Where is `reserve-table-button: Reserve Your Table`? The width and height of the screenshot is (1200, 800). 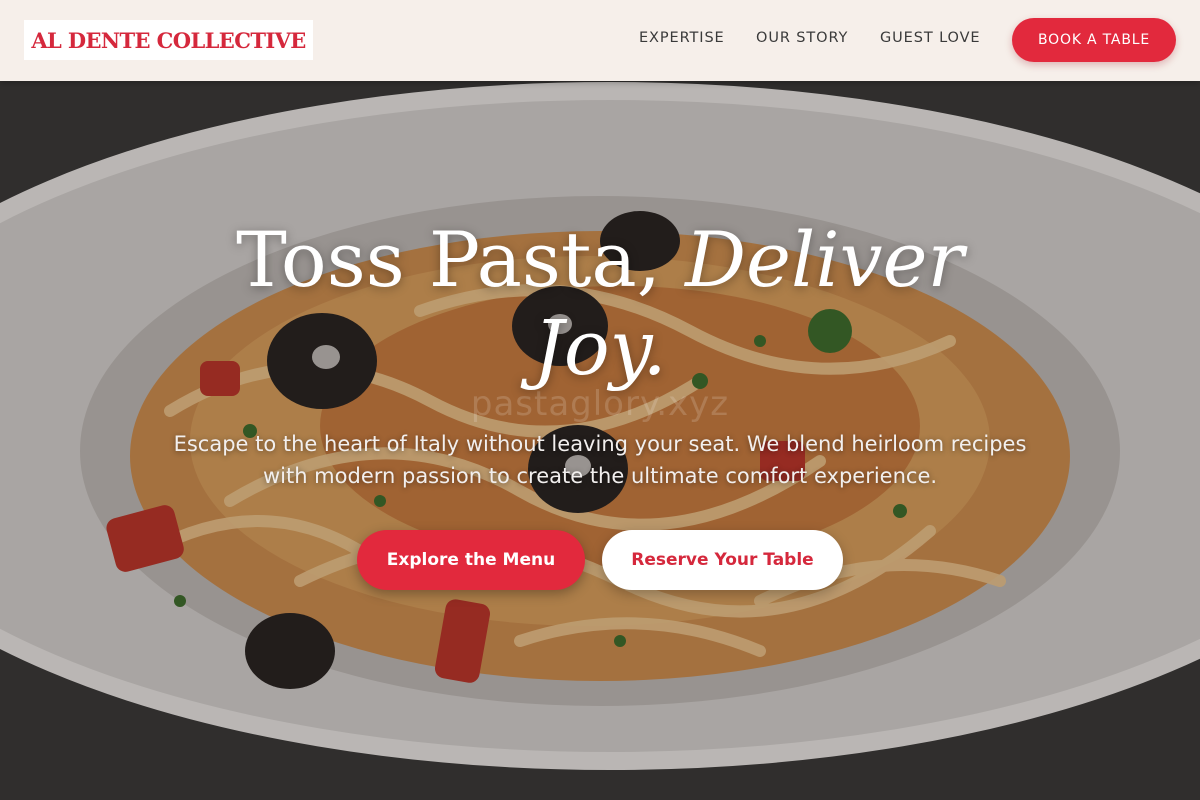
reserve-table-button: Reserve Your Table is located at coordinates (722, 560).